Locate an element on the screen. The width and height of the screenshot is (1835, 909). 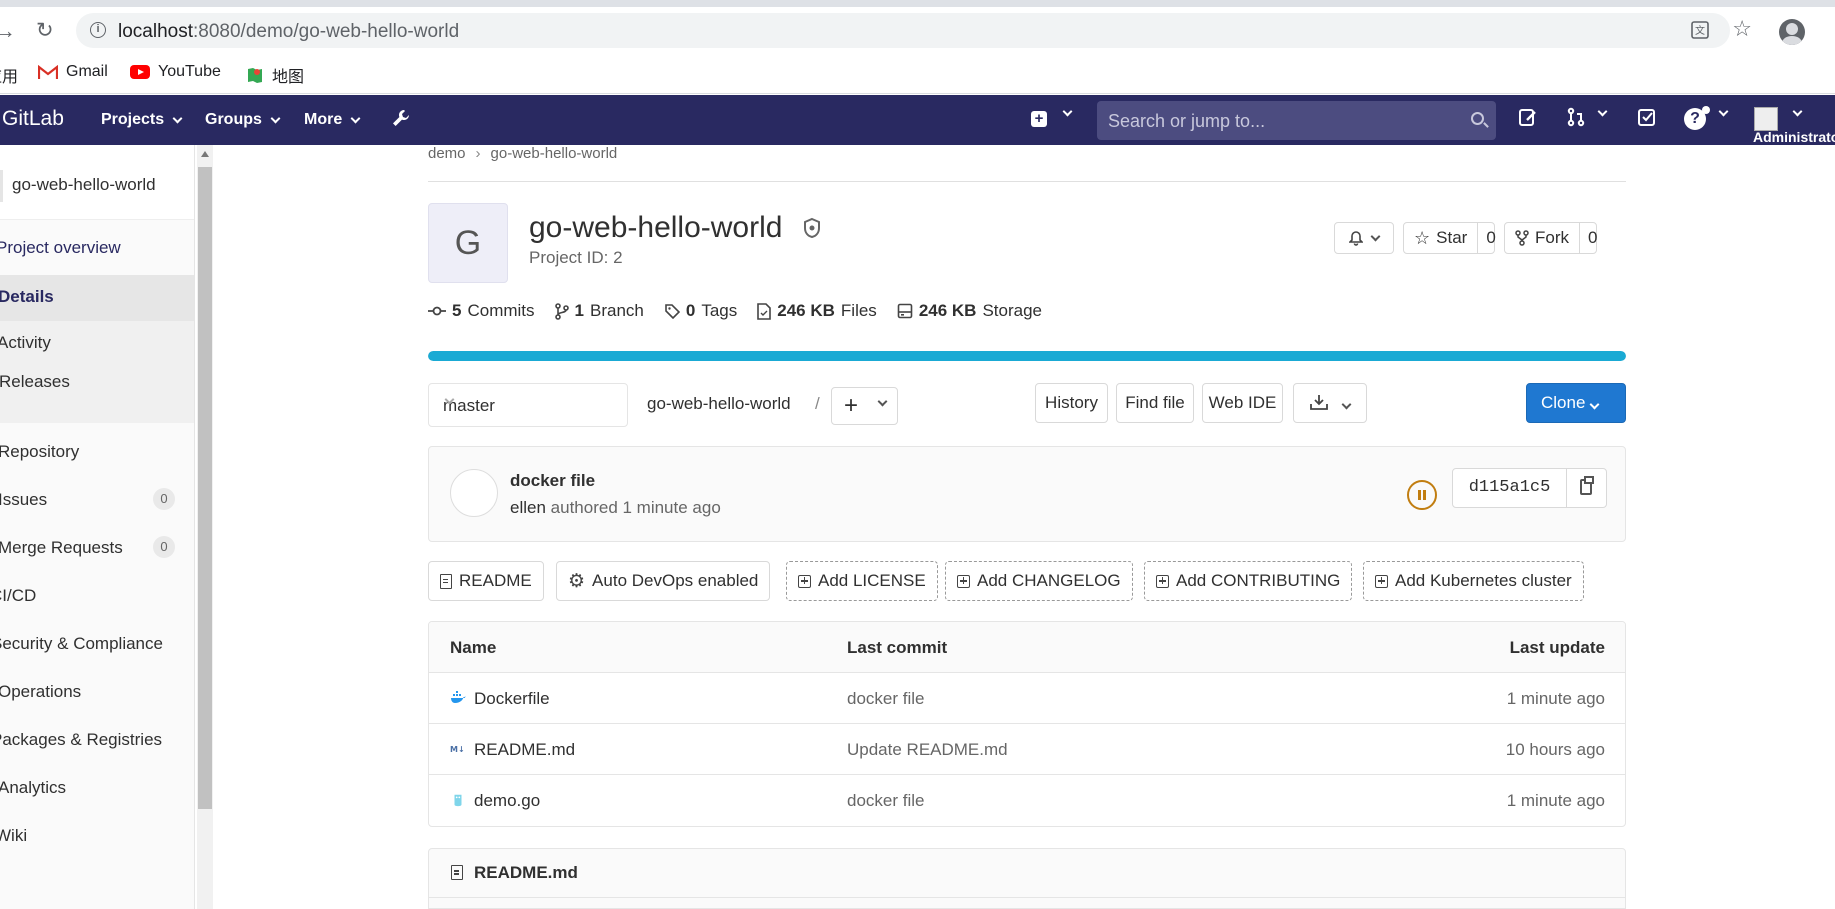
commit-author: ellen is located at coordinates (528, 507).